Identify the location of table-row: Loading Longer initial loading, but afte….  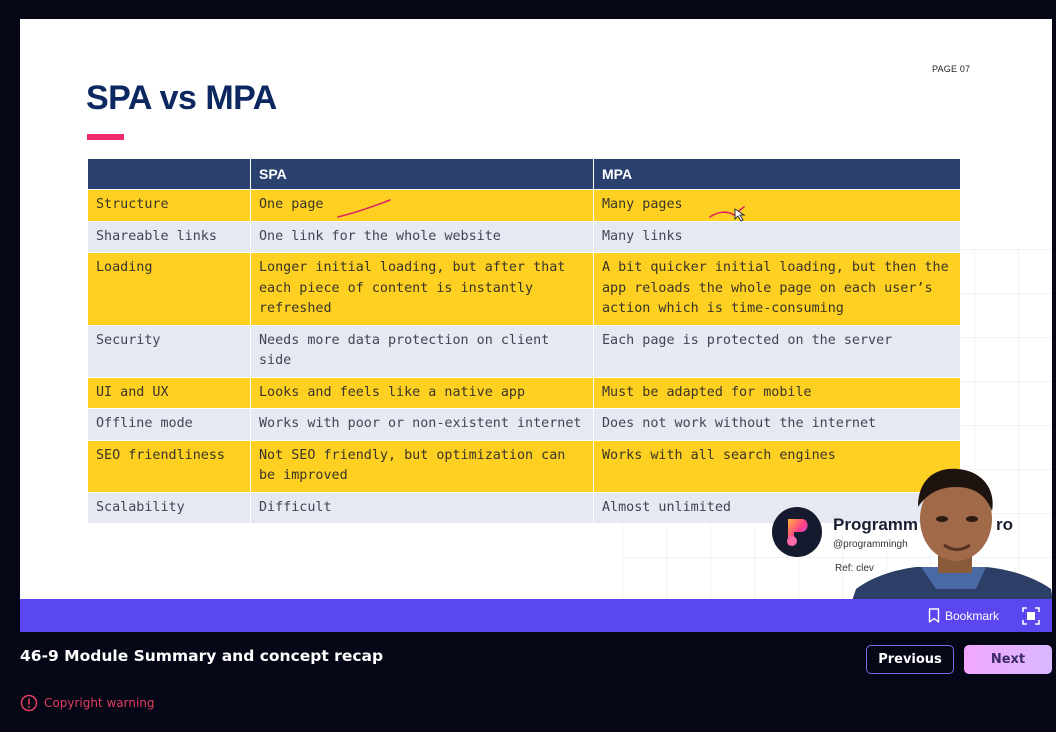
(524, 289).